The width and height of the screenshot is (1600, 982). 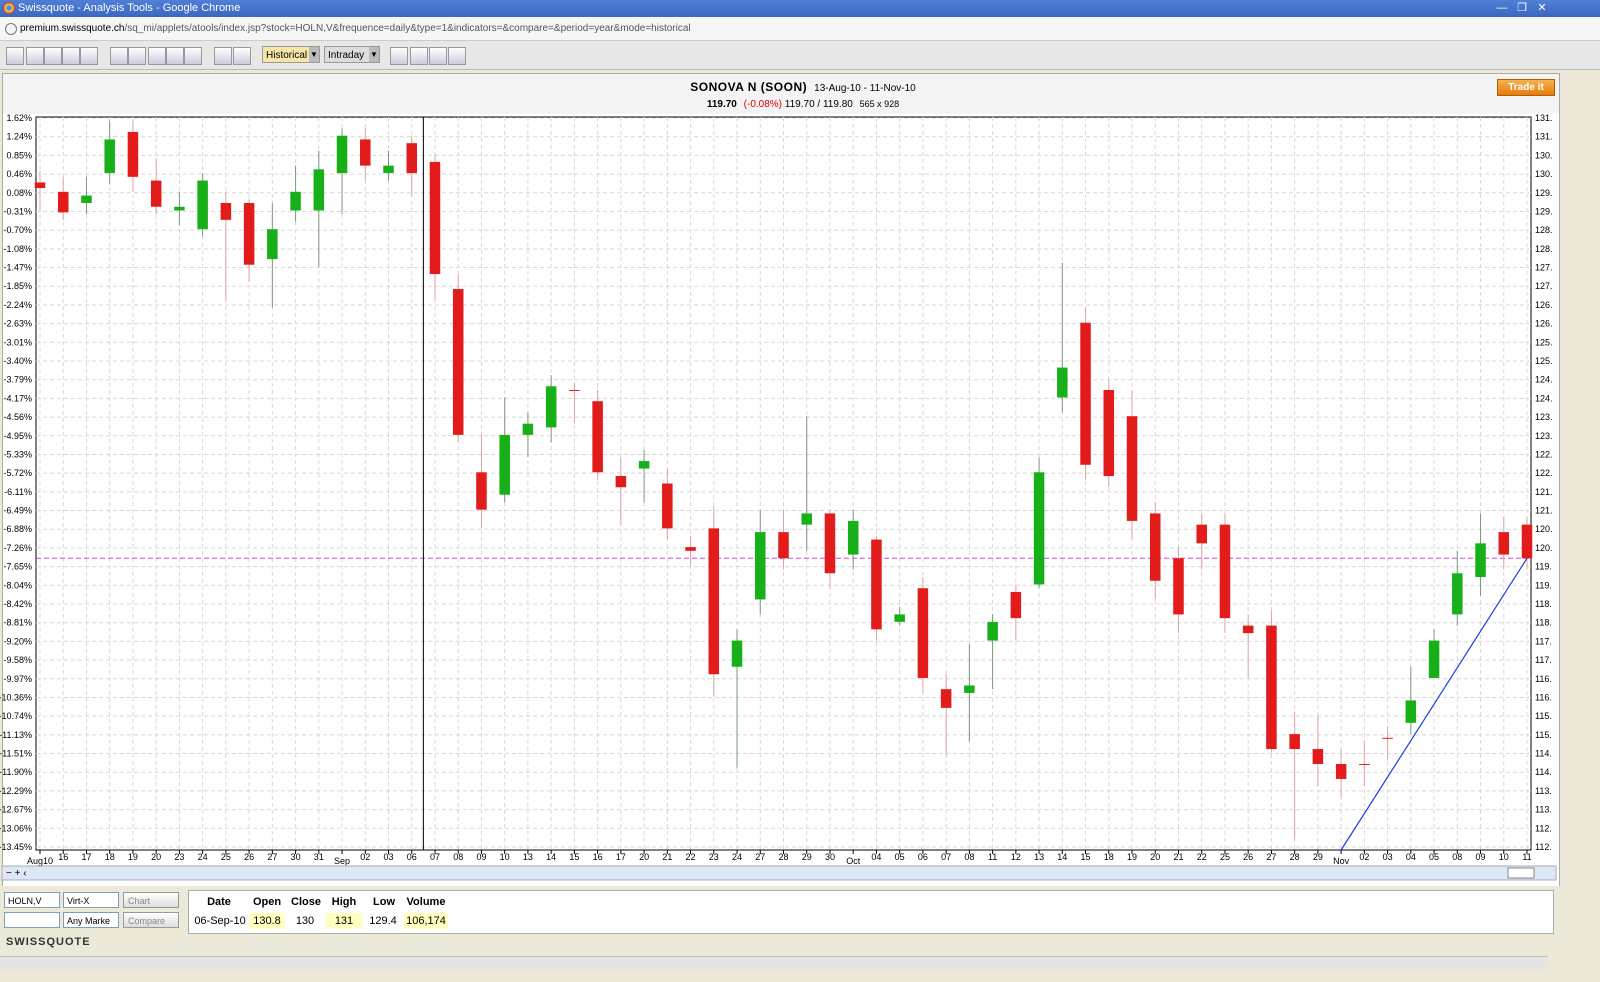 I want to click on market-select: Any Marke, so click(x=91, y=920).